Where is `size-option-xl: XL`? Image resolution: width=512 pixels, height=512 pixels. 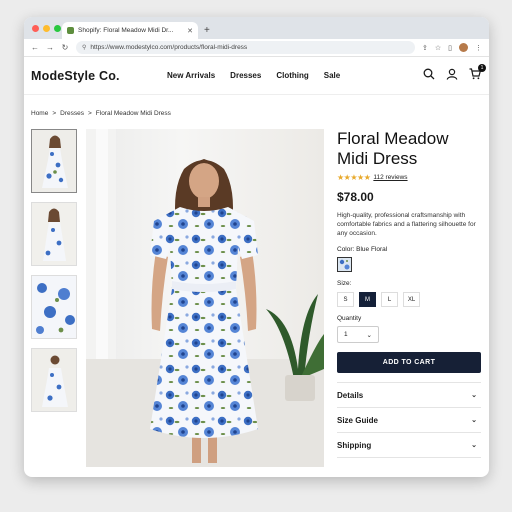
size-option-xl: XL is located at coordinates (411, 299).